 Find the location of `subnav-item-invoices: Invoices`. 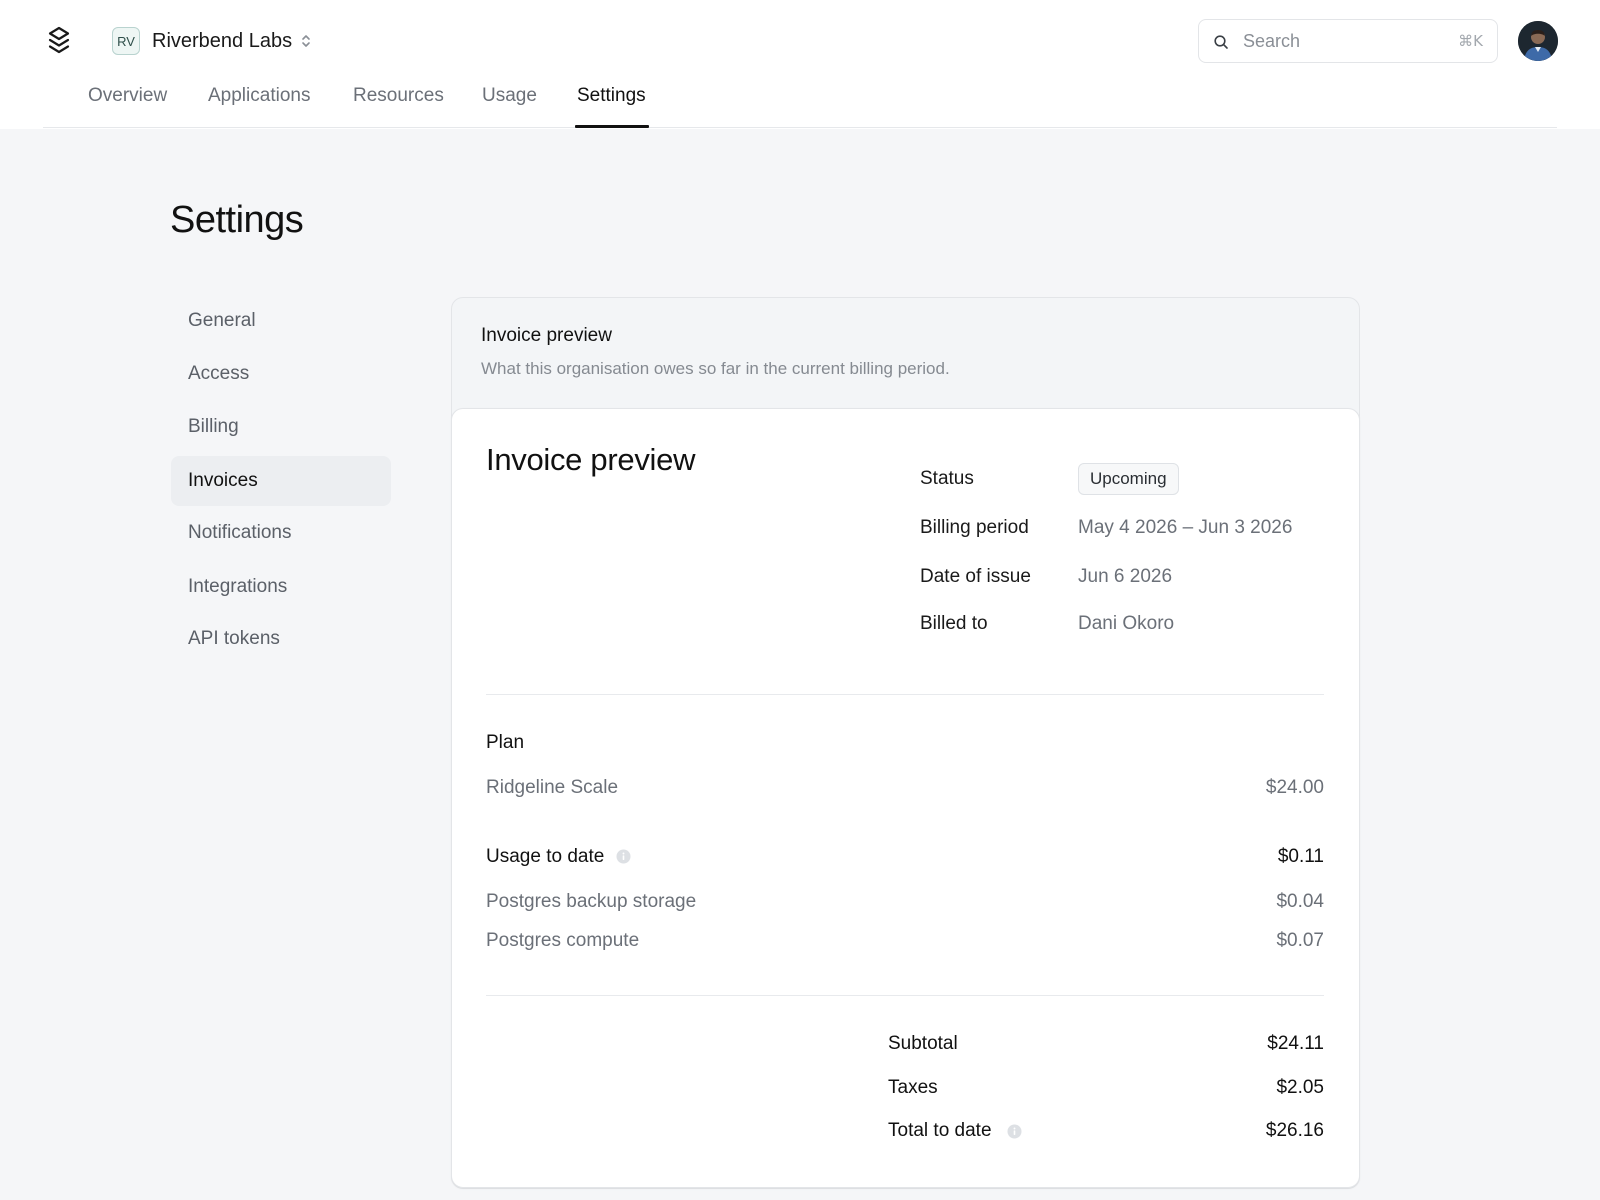

subnav-item-invoices: Invoices is located at coordinates (281, 481).